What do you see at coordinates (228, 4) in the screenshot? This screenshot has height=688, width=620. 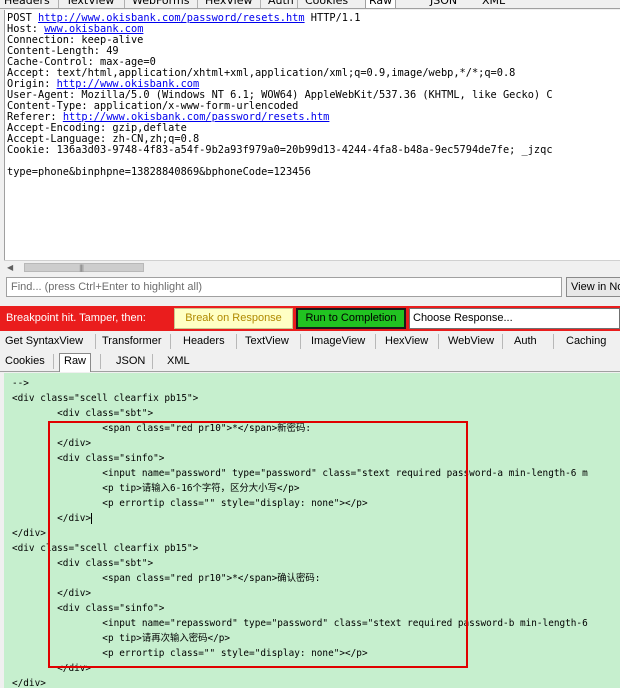 I see `tab-hexview: HexView` at bounding box center [228, 4].